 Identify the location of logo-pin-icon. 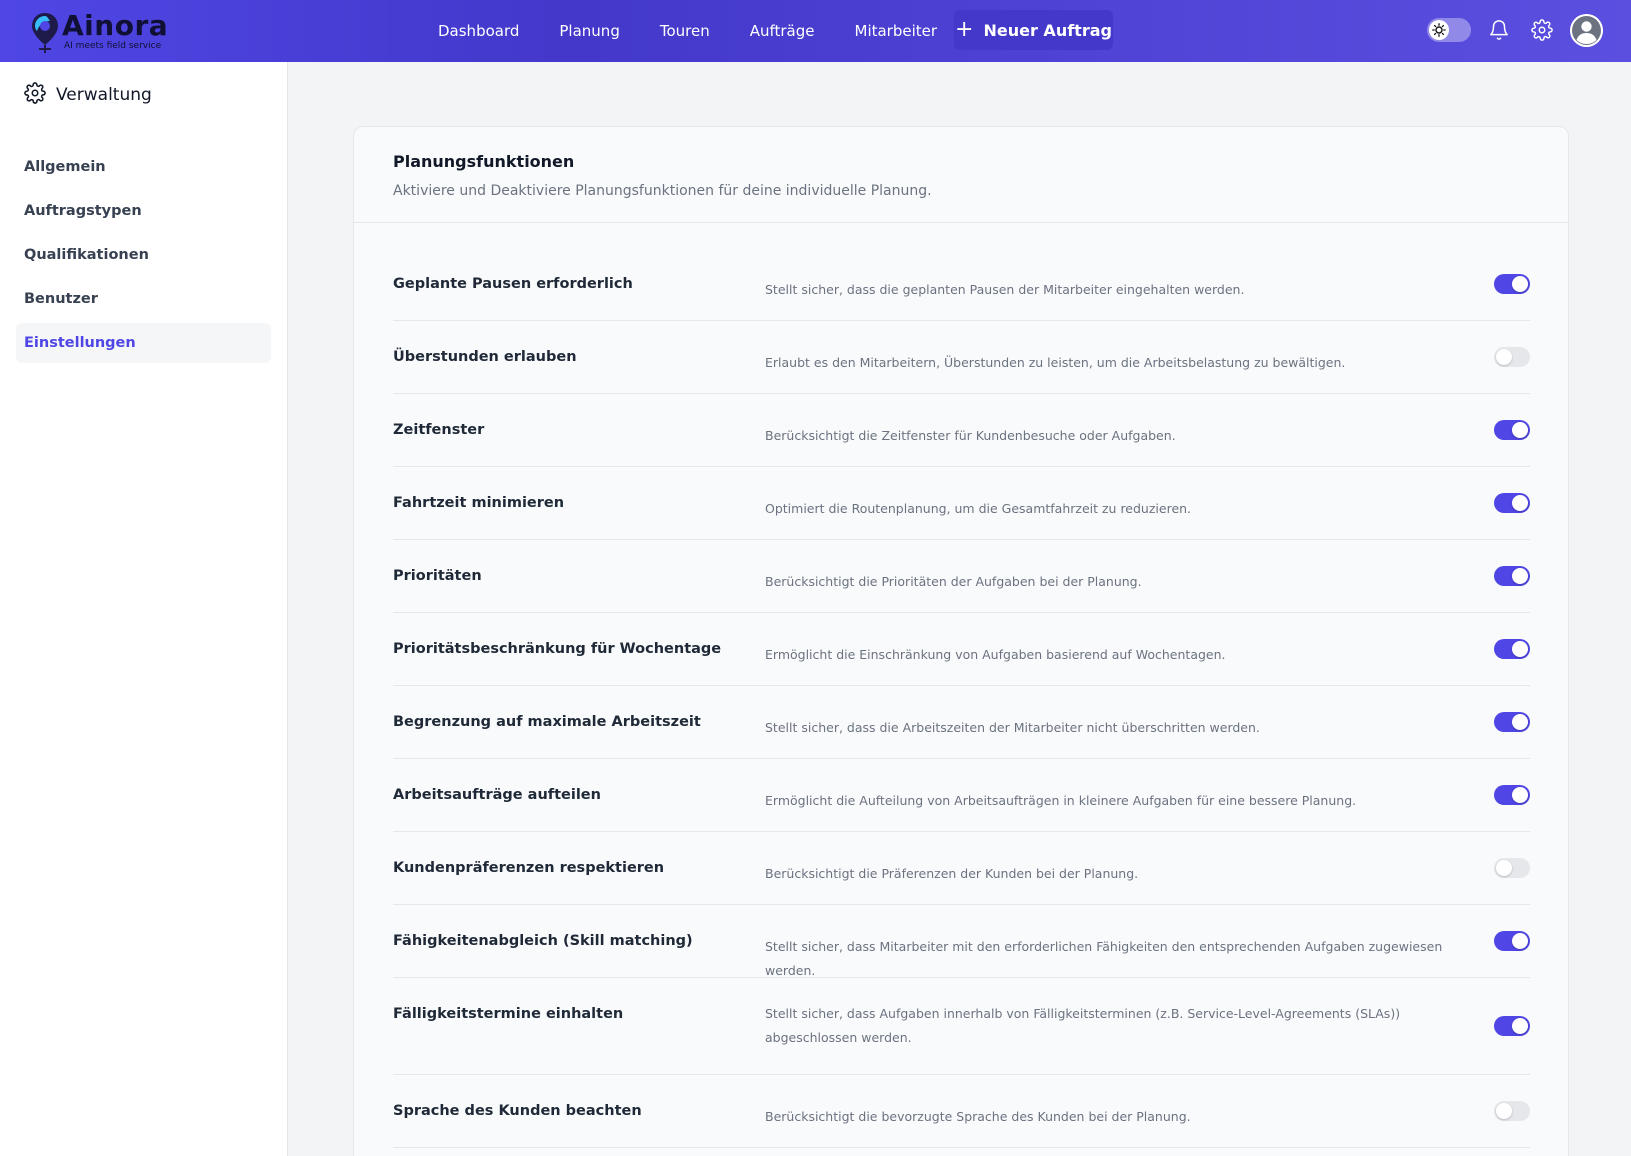
(45, 32).